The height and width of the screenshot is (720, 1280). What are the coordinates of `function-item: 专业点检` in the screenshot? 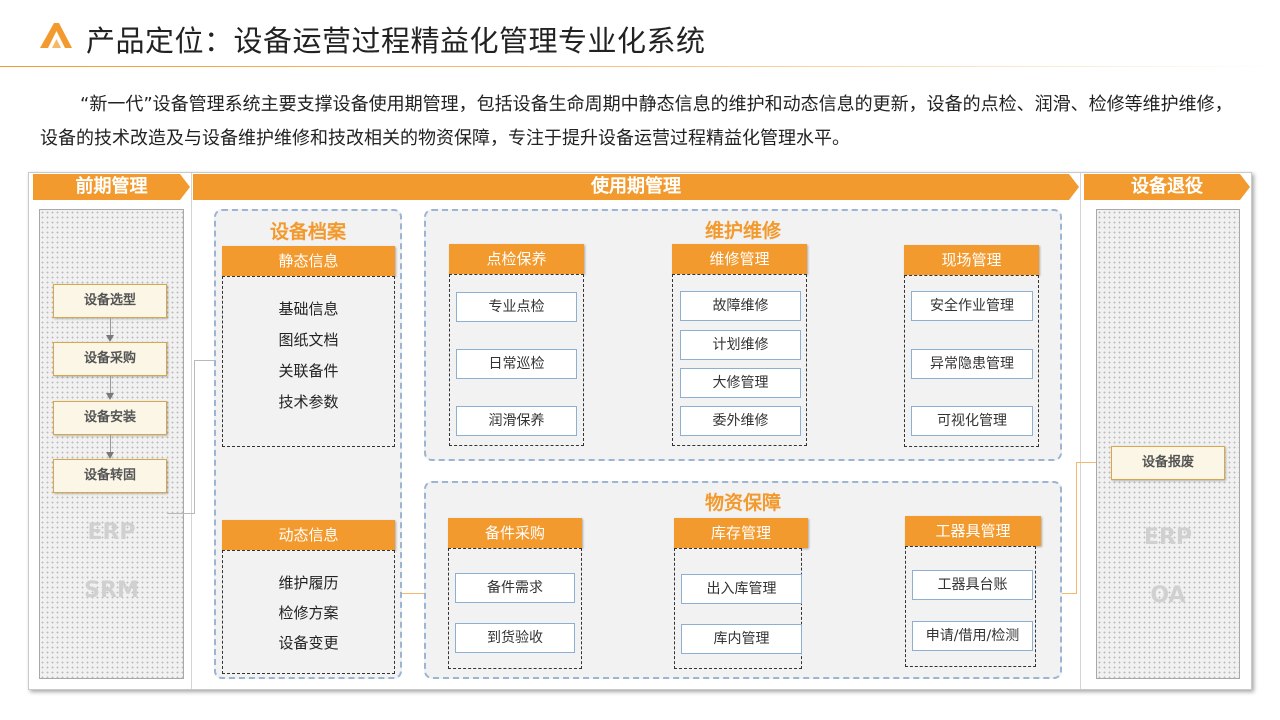 It's located at (516, 307).